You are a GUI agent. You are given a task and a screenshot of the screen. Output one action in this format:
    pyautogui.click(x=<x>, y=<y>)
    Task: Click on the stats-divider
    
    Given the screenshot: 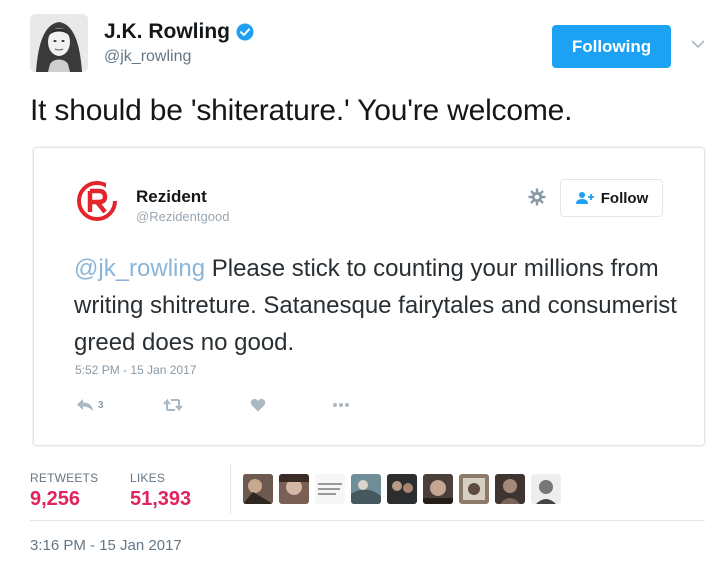 What is the action you would take?
    pyautogui.click(x=230, y=489)
    